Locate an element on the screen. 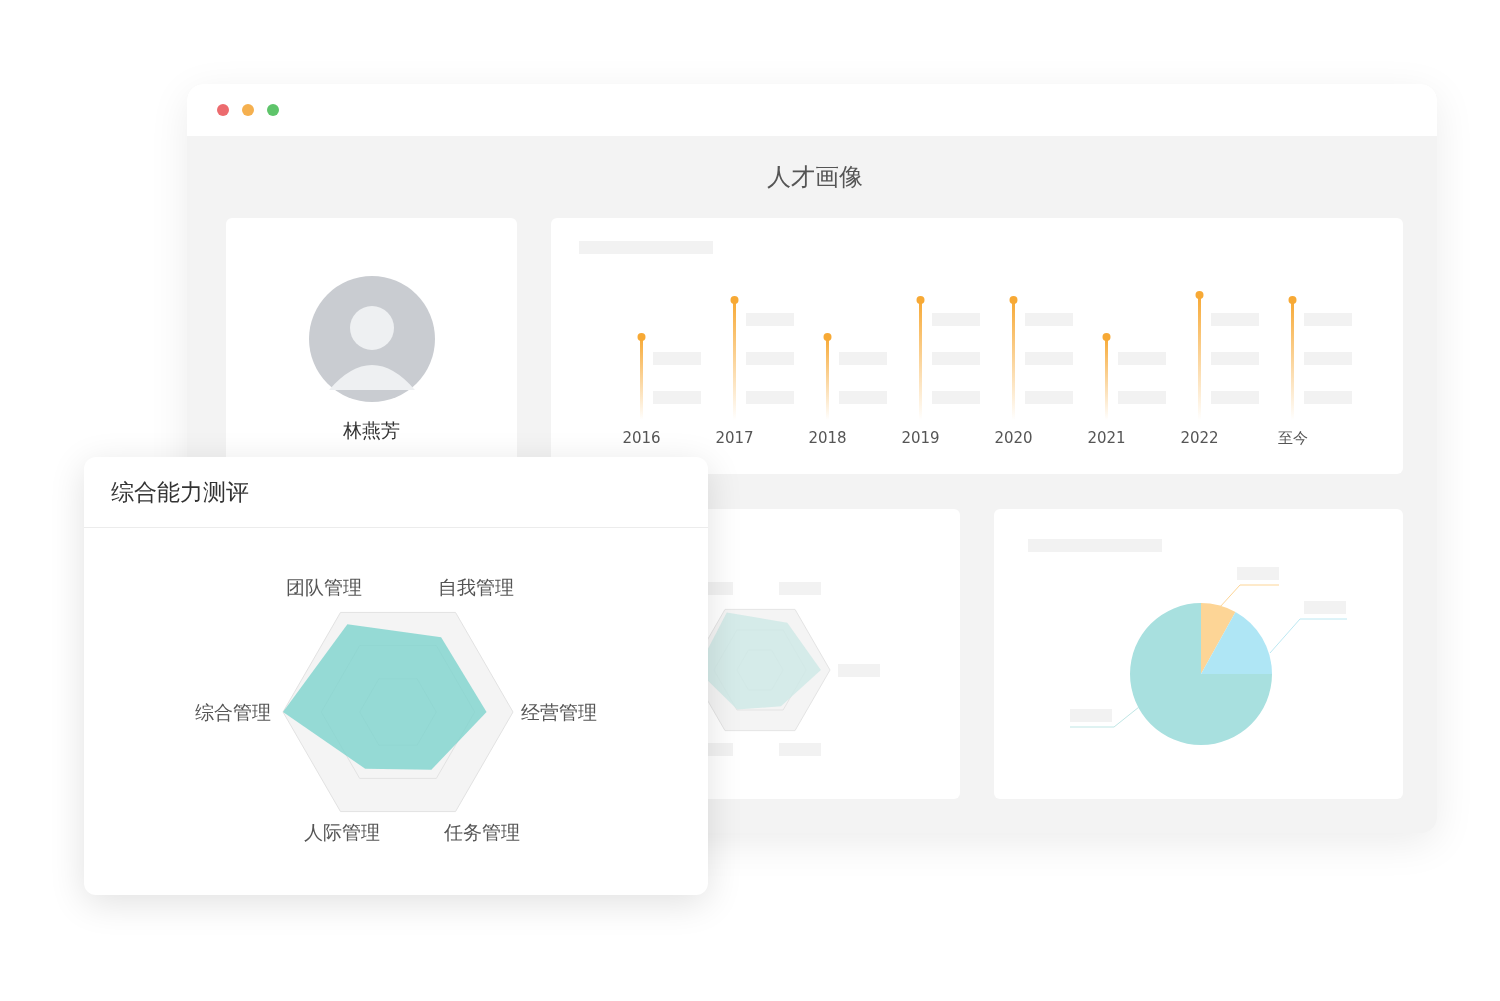  year-label: 2022 is located at coordinates (1199, 438).